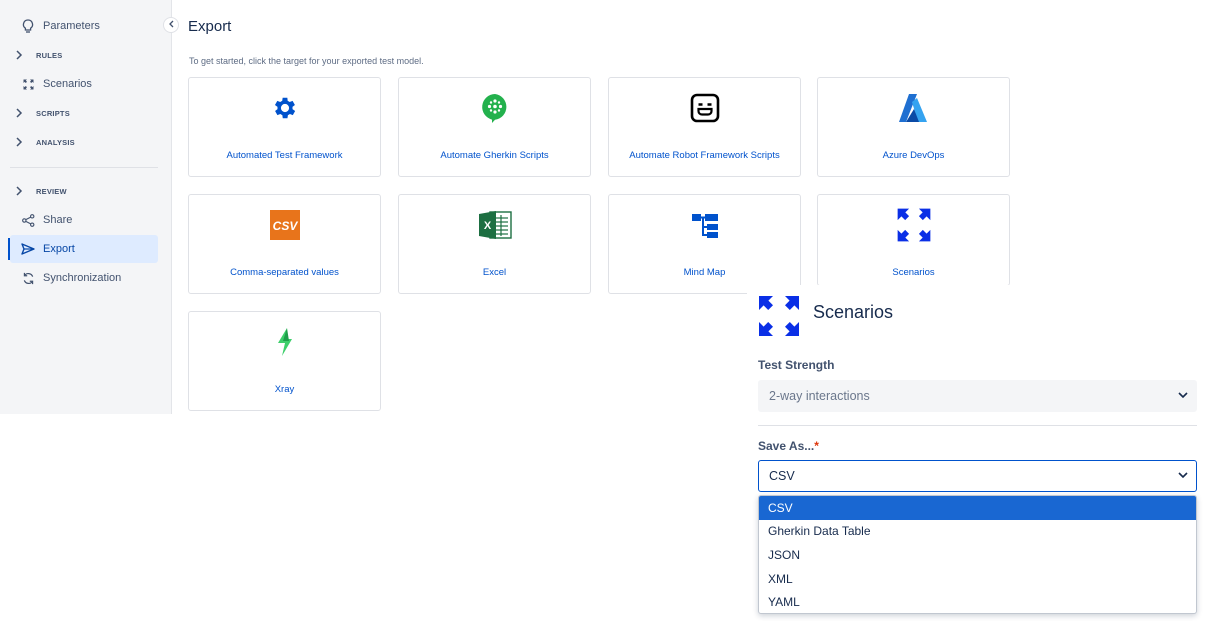 The height and width of the screenshot is (621, 1205). What do you see at coordinates (782, 476) in the screenshot?
I see `save-as-value: CSV` at bounding box center [782, 476].